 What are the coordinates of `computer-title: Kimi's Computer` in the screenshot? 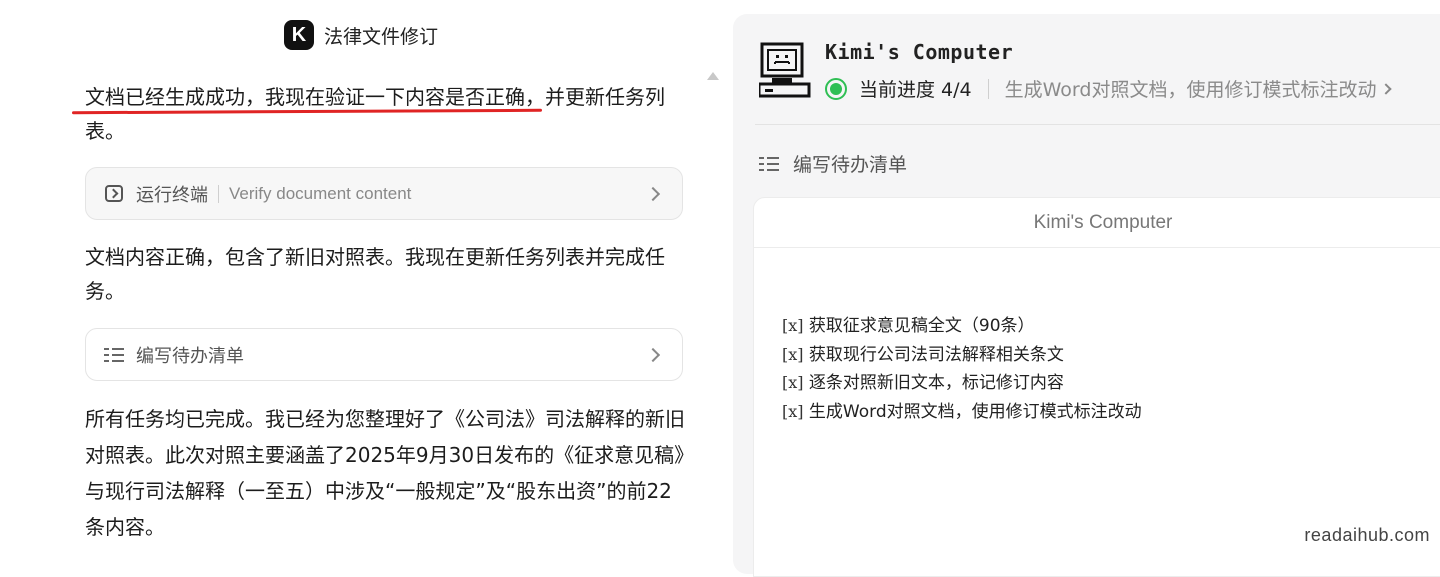 It's located at (919, 52).